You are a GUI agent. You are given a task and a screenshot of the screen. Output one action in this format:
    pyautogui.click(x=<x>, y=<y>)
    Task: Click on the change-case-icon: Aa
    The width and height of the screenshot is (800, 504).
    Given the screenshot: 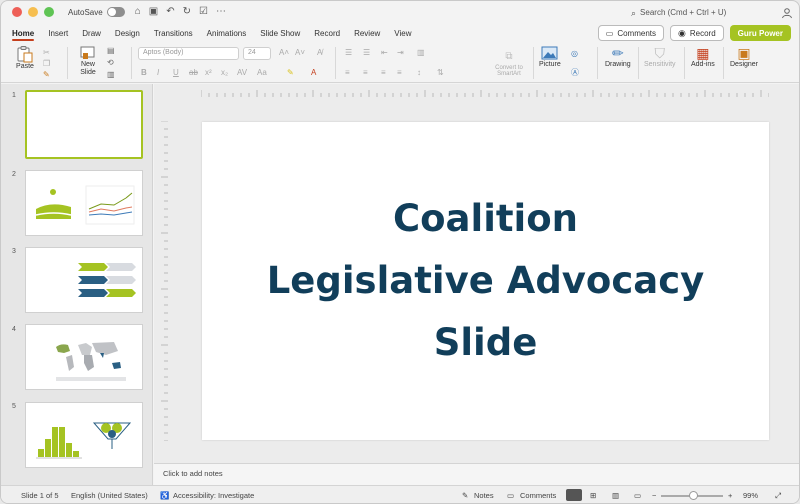 What is the action you would take?
    pyautogui.click(x=262, y=72)
    